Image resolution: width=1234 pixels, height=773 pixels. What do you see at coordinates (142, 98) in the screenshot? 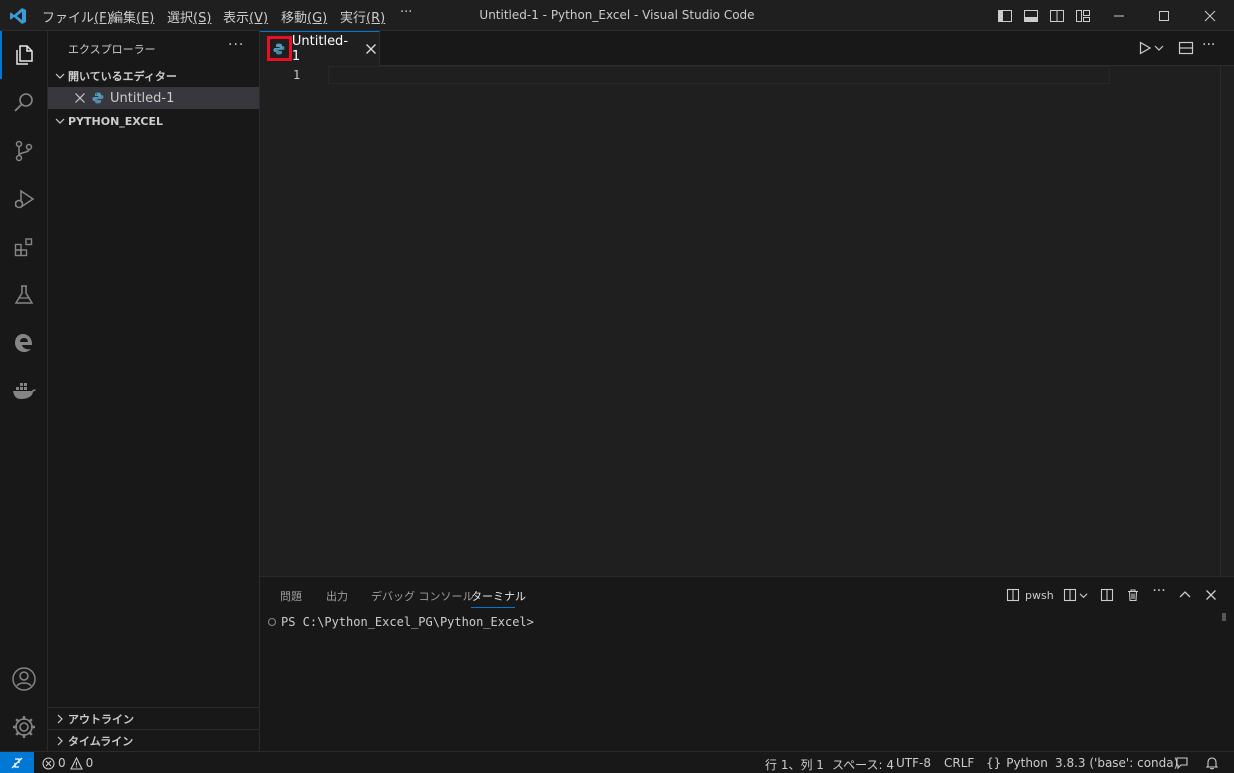
I see `open-editor-filename: Untitled-1` at bounding box center [142, 98].